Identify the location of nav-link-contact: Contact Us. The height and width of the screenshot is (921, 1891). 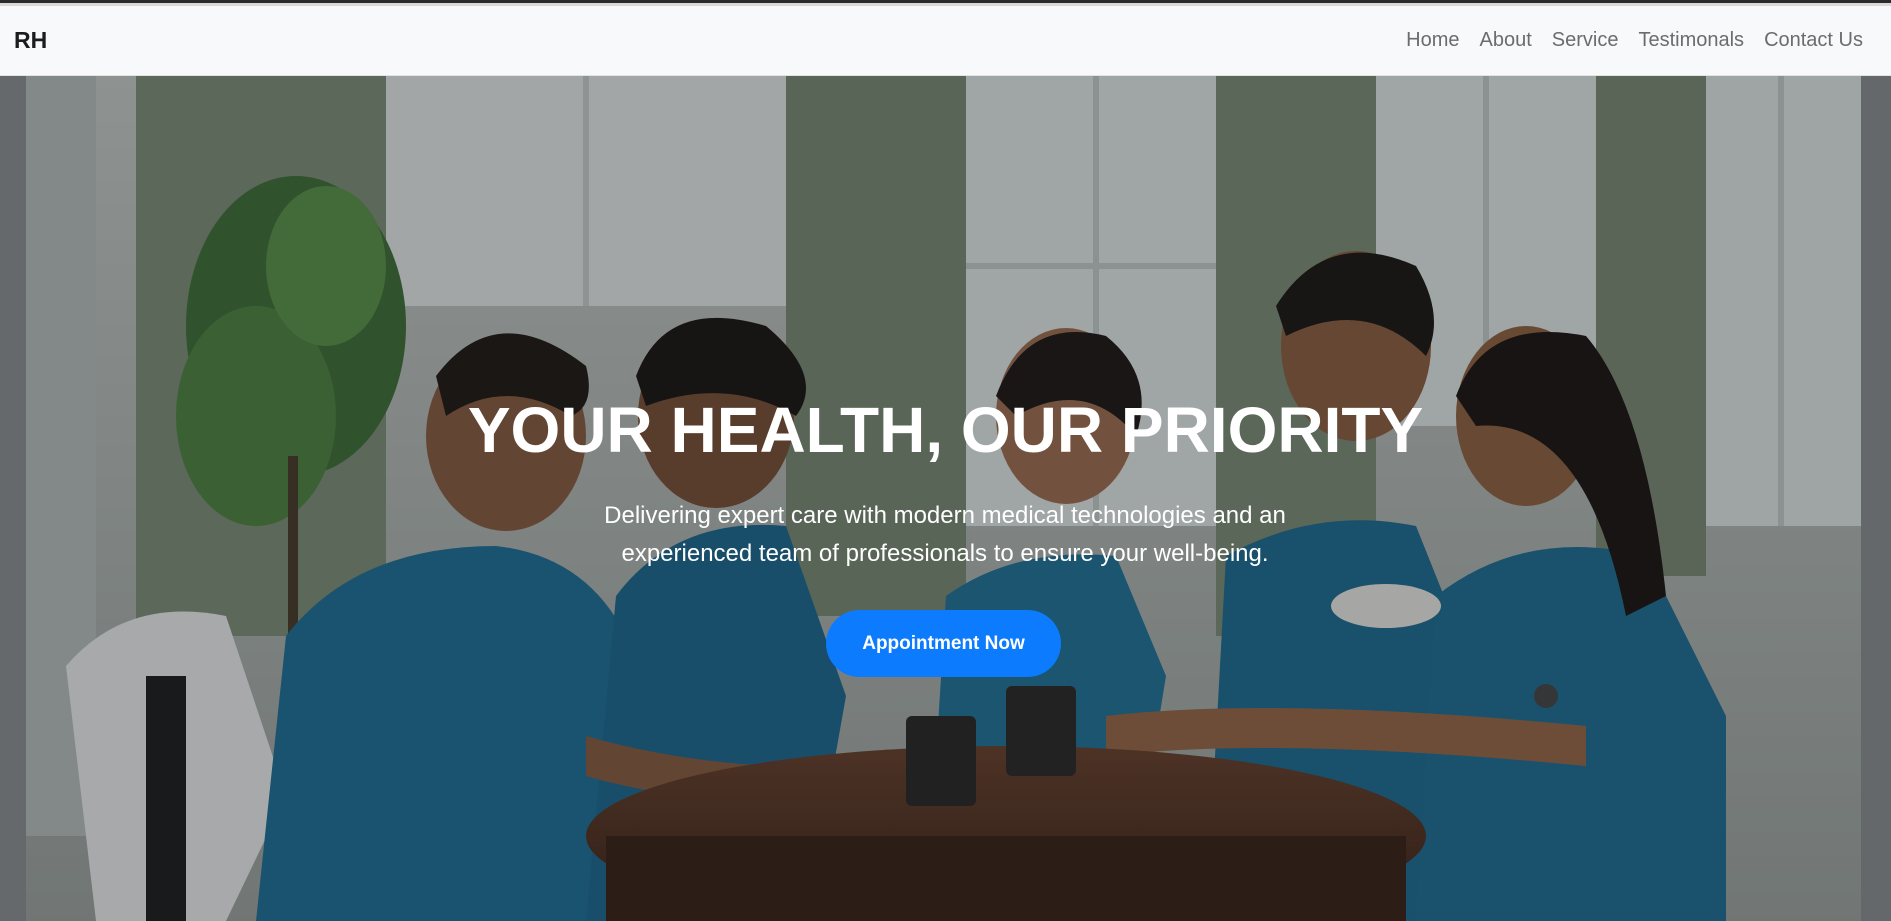
(1808, 40).